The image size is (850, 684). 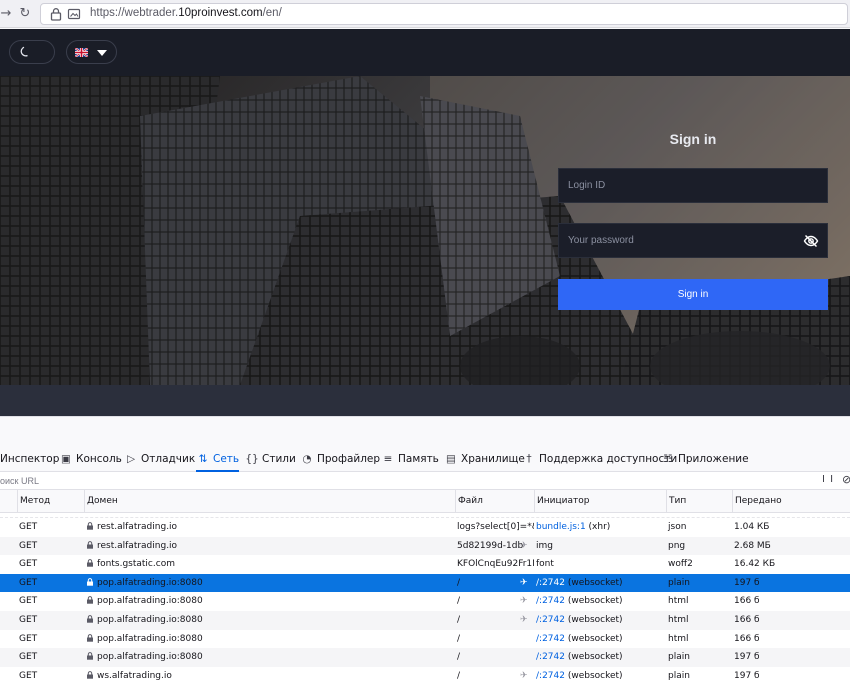 I want to click on column-initiator: Инициатор, so click(x=599, y=501).